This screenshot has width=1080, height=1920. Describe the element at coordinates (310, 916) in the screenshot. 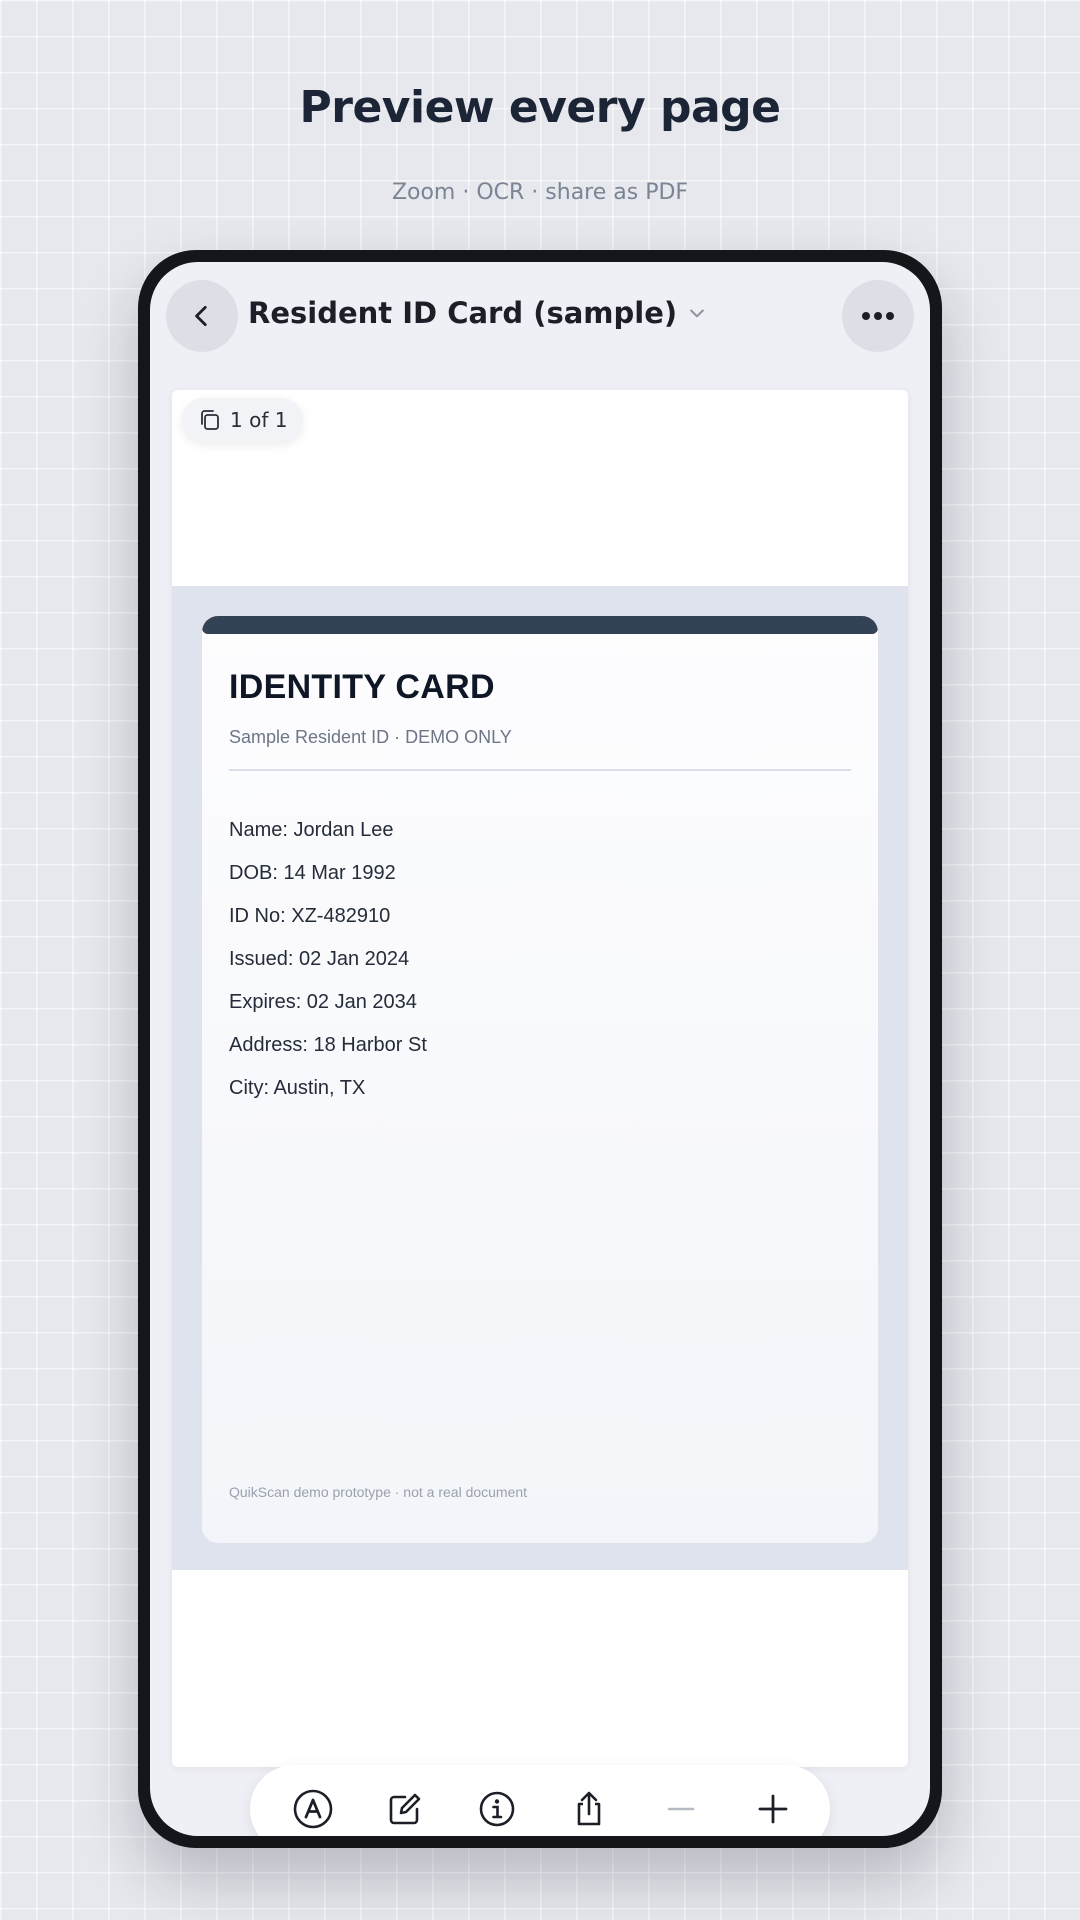

I see `field-id-number: ID No: XZ-482910` at that location.